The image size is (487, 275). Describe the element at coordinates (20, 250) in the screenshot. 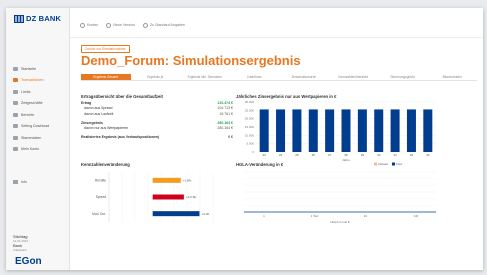

I see `bank-sub: Volksbank` at that location.